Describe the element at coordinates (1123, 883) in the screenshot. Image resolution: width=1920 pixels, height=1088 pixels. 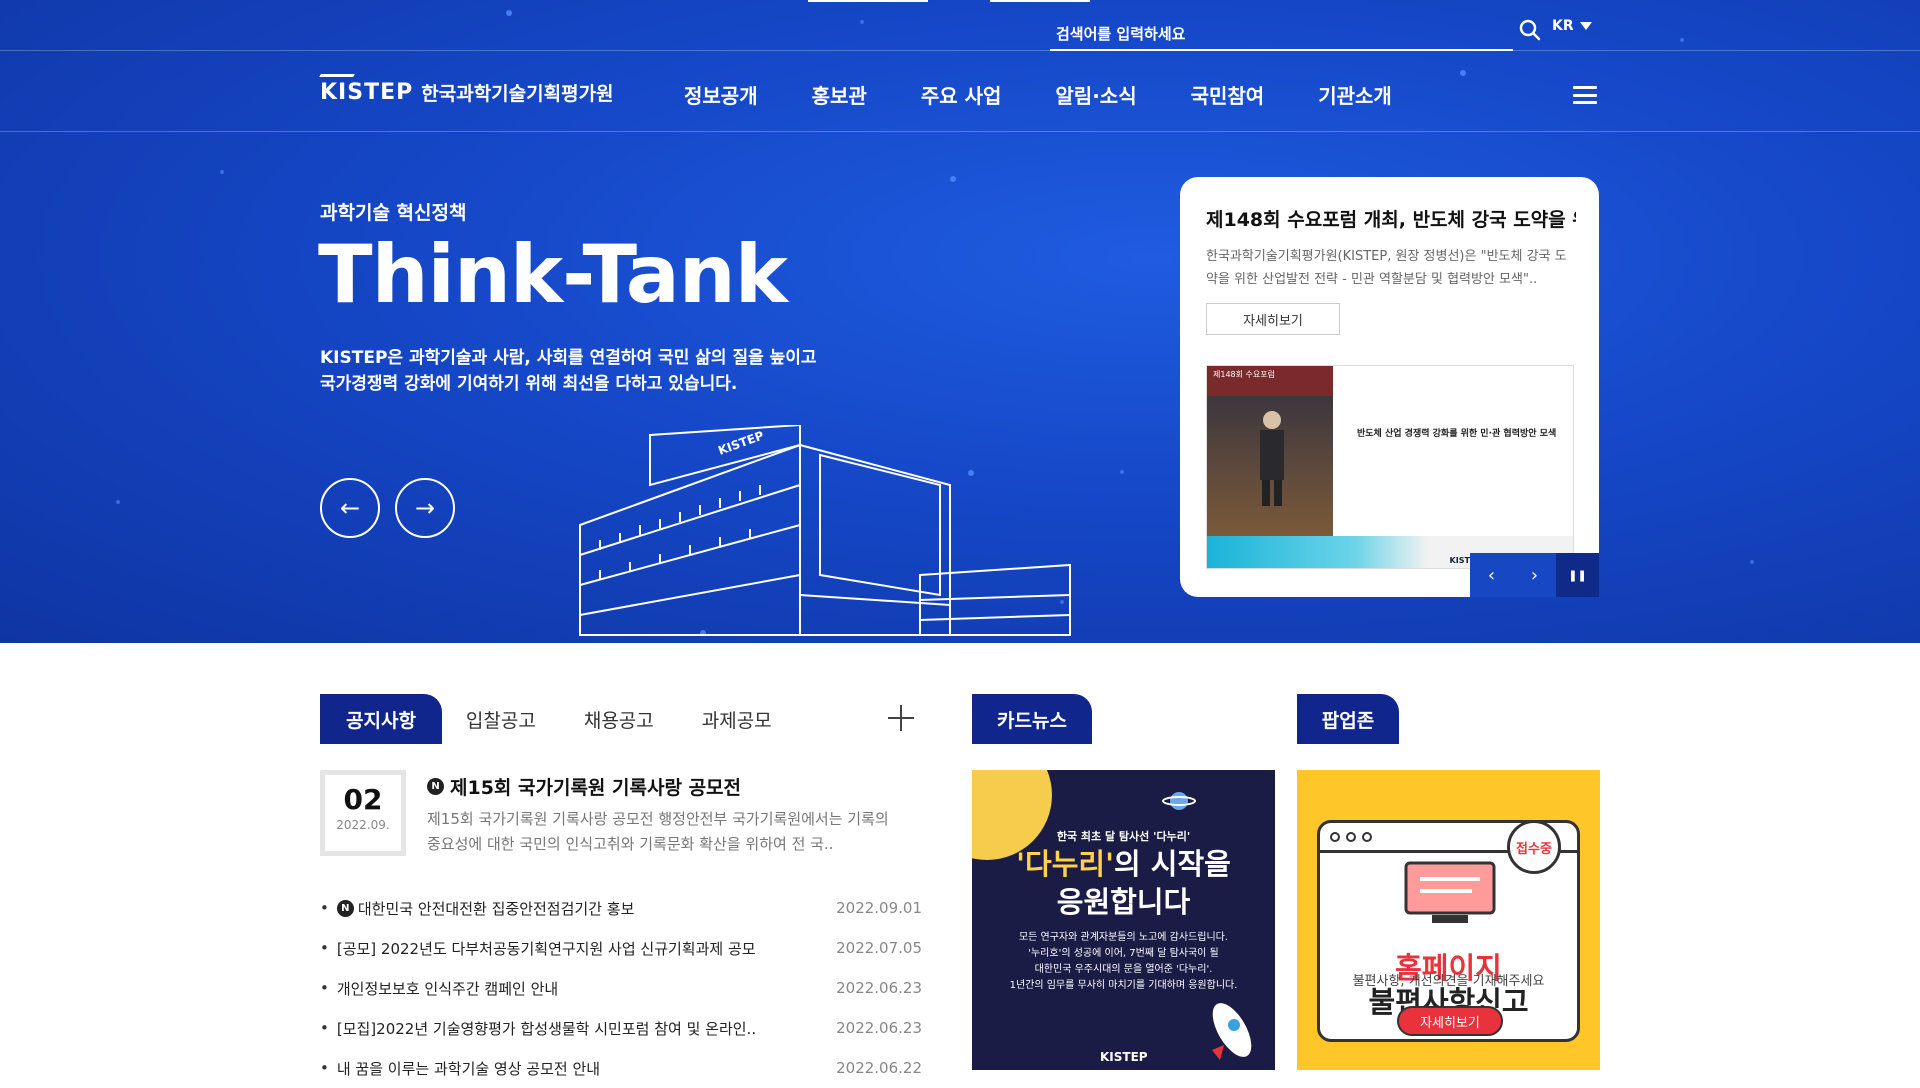
I see `cardnews-headline: '다누리'의 시작을 응원합니다` at that location.